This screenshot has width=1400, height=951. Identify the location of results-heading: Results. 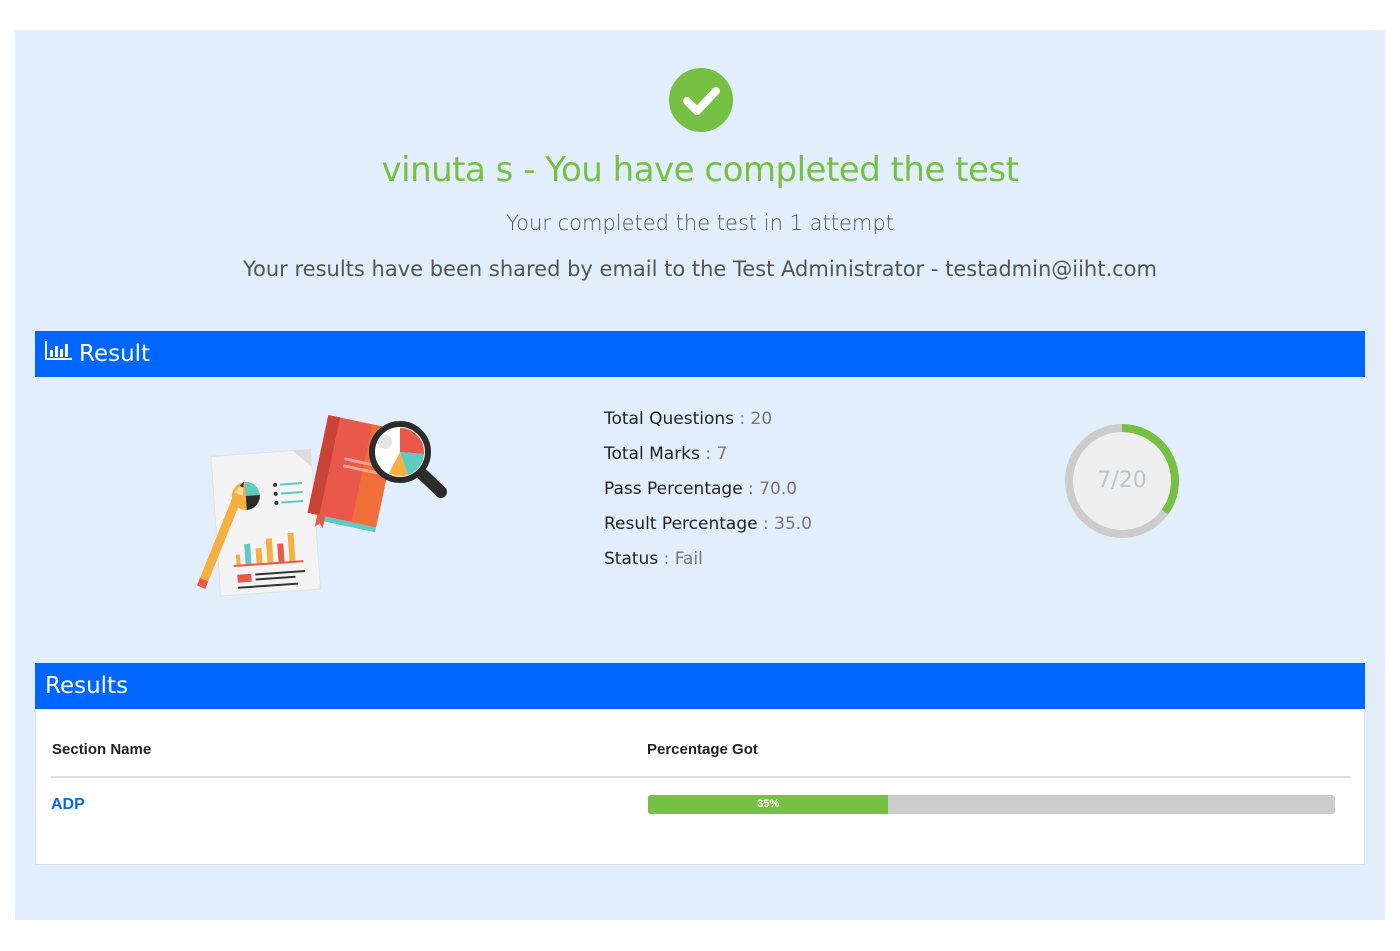
(87, 686).